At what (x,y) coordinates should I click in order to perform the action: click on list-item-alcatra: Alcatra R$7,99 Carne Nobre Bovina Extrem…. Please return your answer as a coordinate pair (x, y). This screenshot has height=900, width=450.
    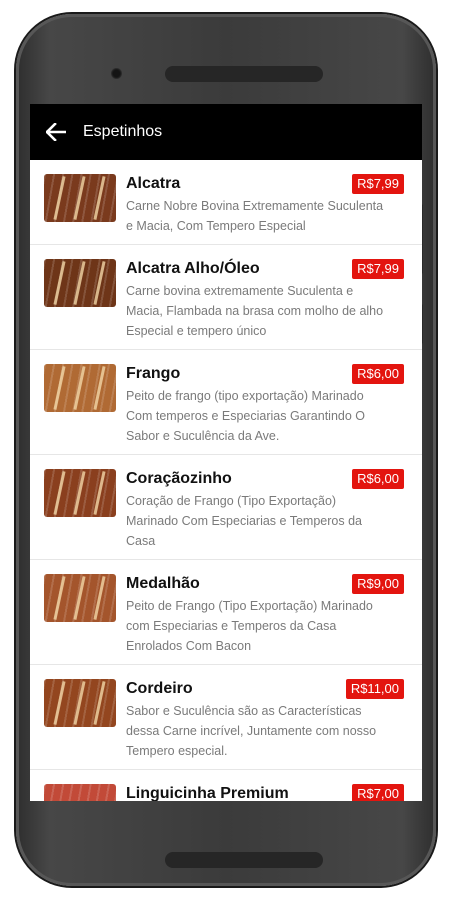
    Looking at the image, I should click on (226, 202).